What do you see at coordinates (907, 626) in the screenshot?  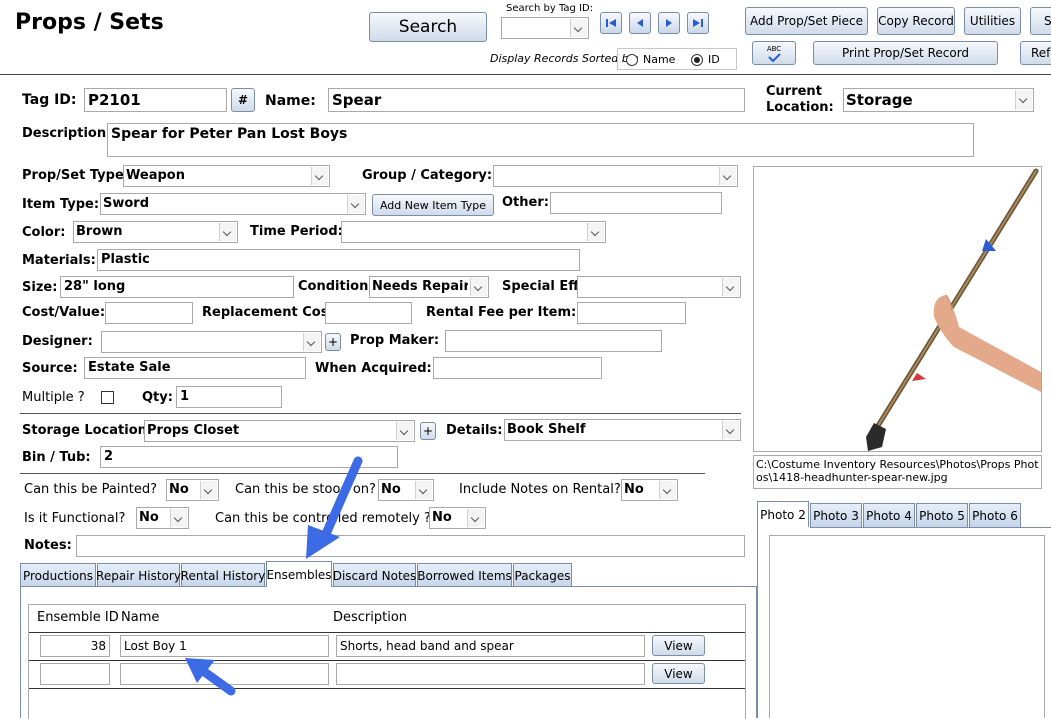 I see `secondary-photo` at bounding box center [907, 626].